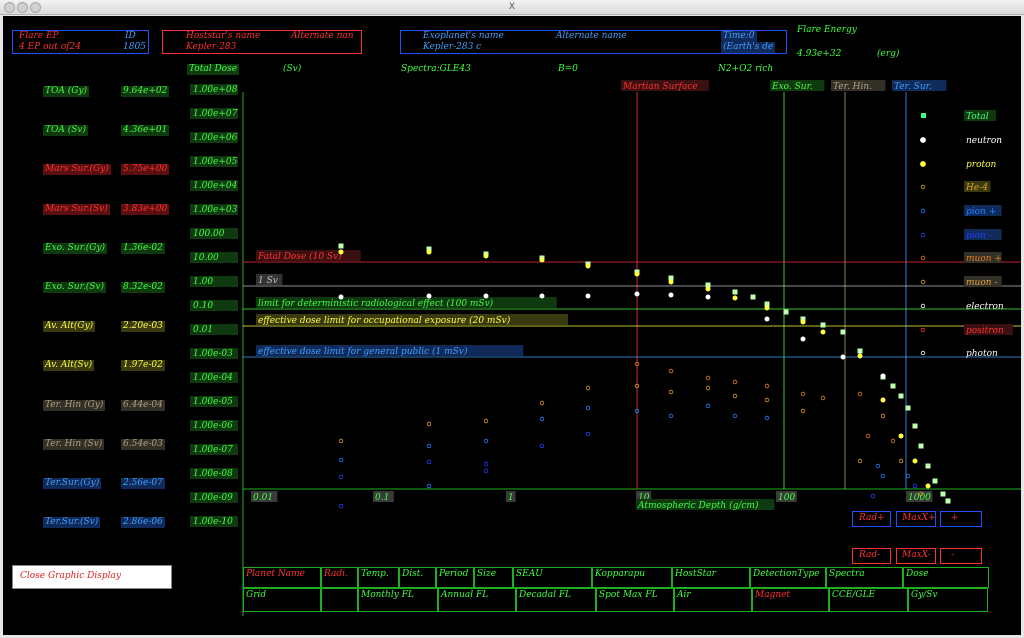 The width and height of the screenshot is (1024, 638). What do you see at coordinates (713, 600) in the screenshot?
I see `table-button: Air` at bounding box center [713, 600].